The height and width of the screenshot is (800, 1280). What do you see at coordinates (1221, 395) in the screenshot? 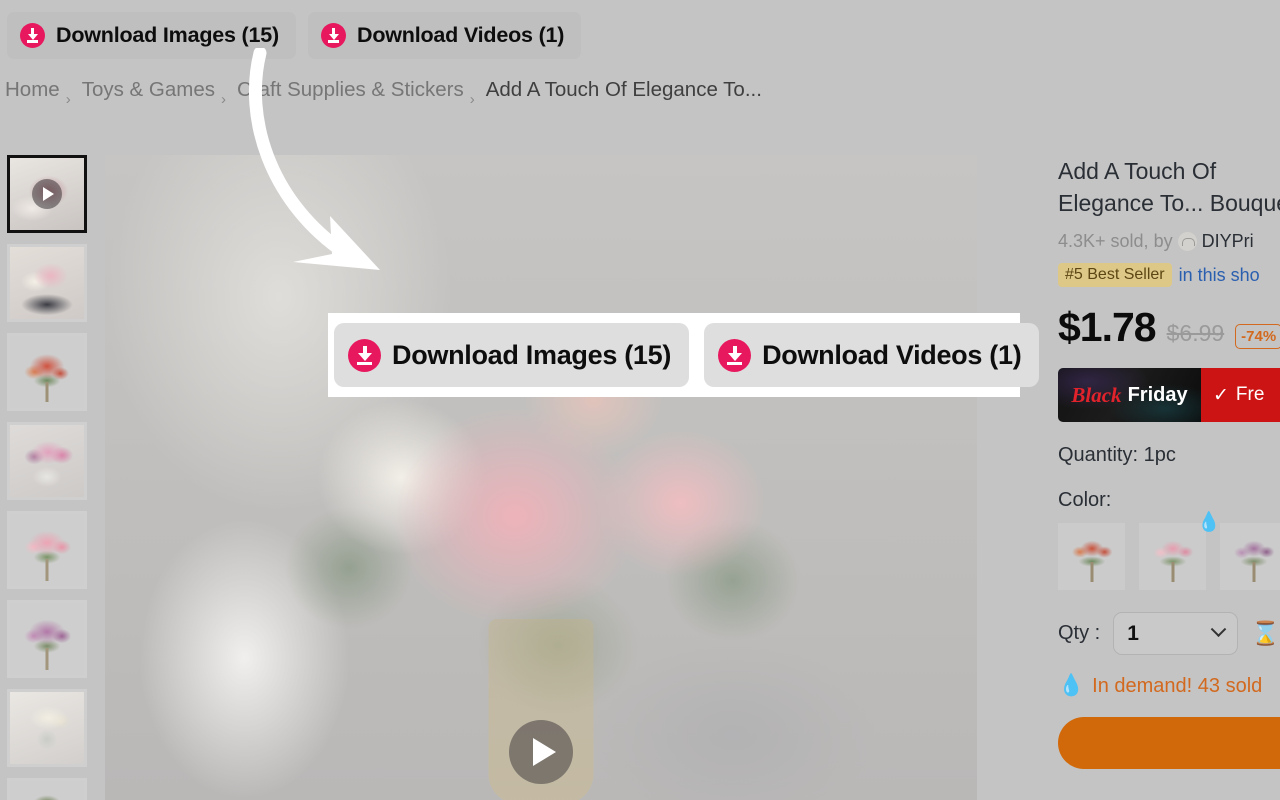
I see `check-icon: ✓` at bounding box center [1221, 395].